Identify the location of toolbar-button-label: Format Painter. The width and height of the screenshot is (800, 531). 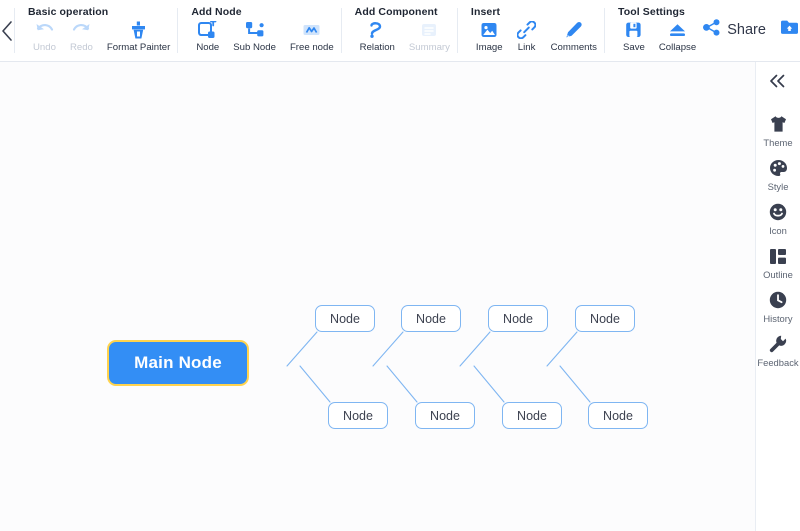
(138, 47).